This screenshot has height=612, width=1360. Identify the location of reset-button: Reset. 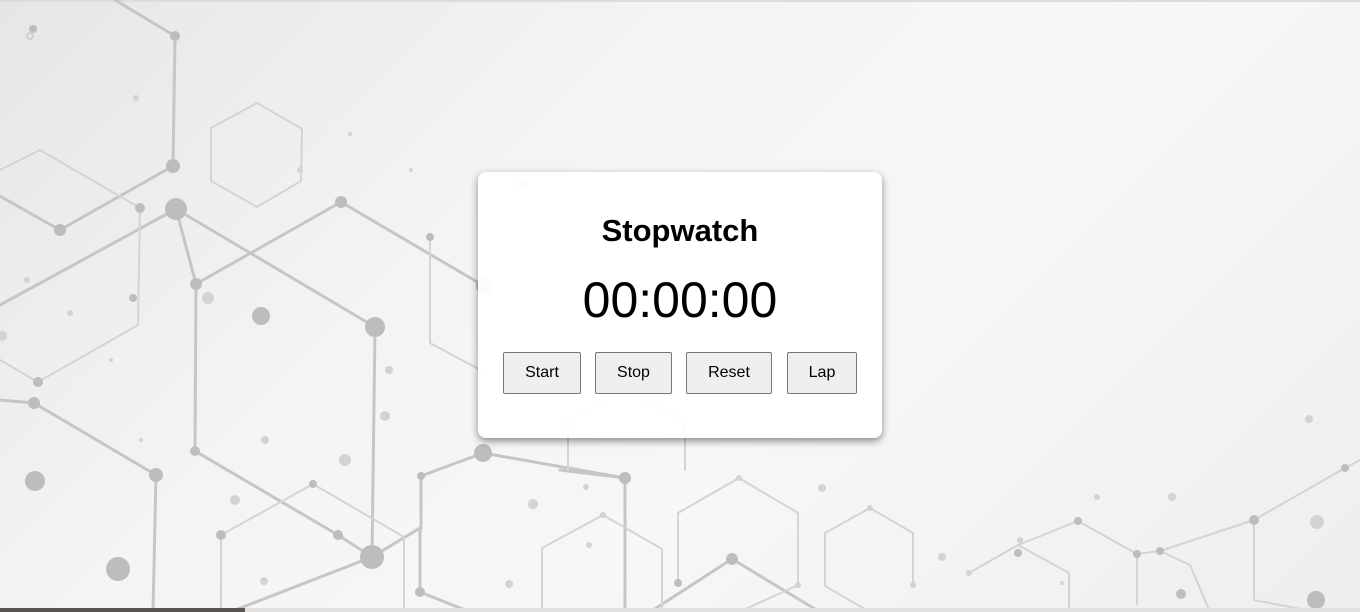
(729, 373).